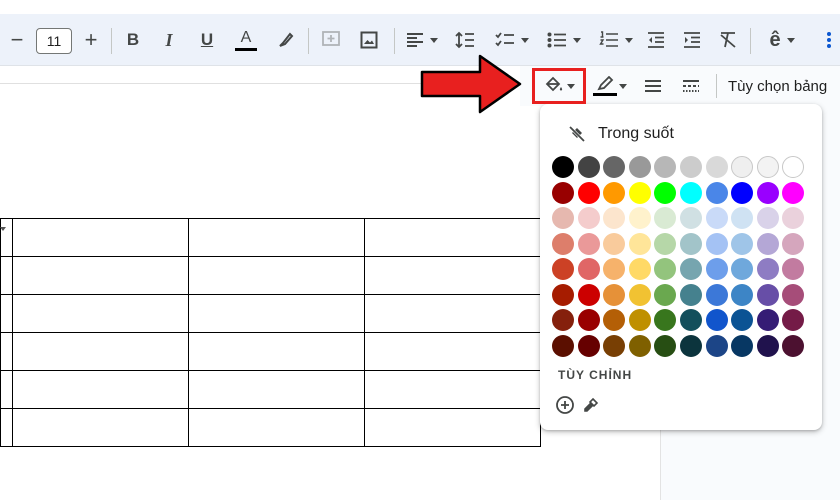  Describe the element at coordinates (565, 405) in the screenshot. I see `add-custom-color-button` at that location.